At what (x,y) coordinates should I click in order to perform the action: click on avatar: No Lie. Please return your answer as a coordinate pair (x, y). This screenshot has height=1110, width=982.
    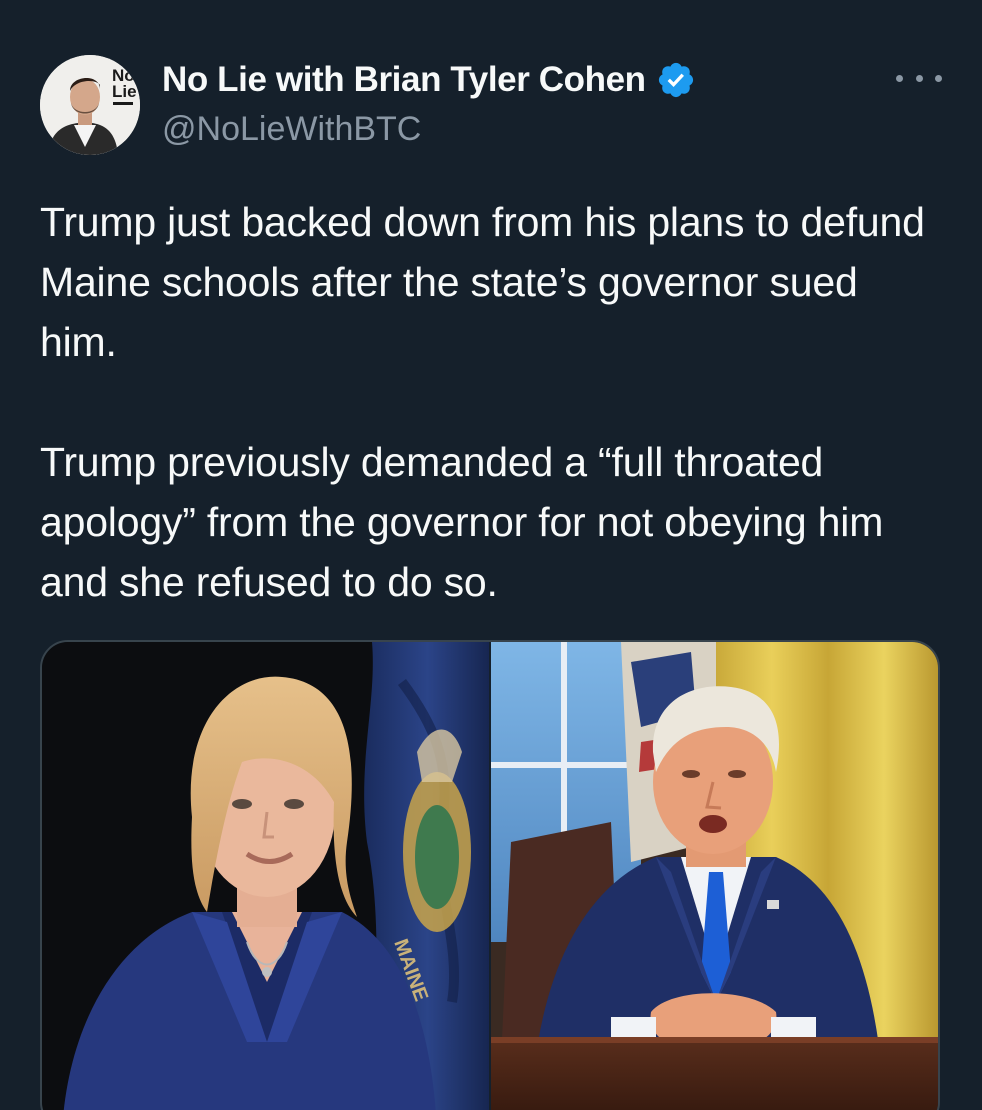
    Looking at the image, I should click on (90, 105).